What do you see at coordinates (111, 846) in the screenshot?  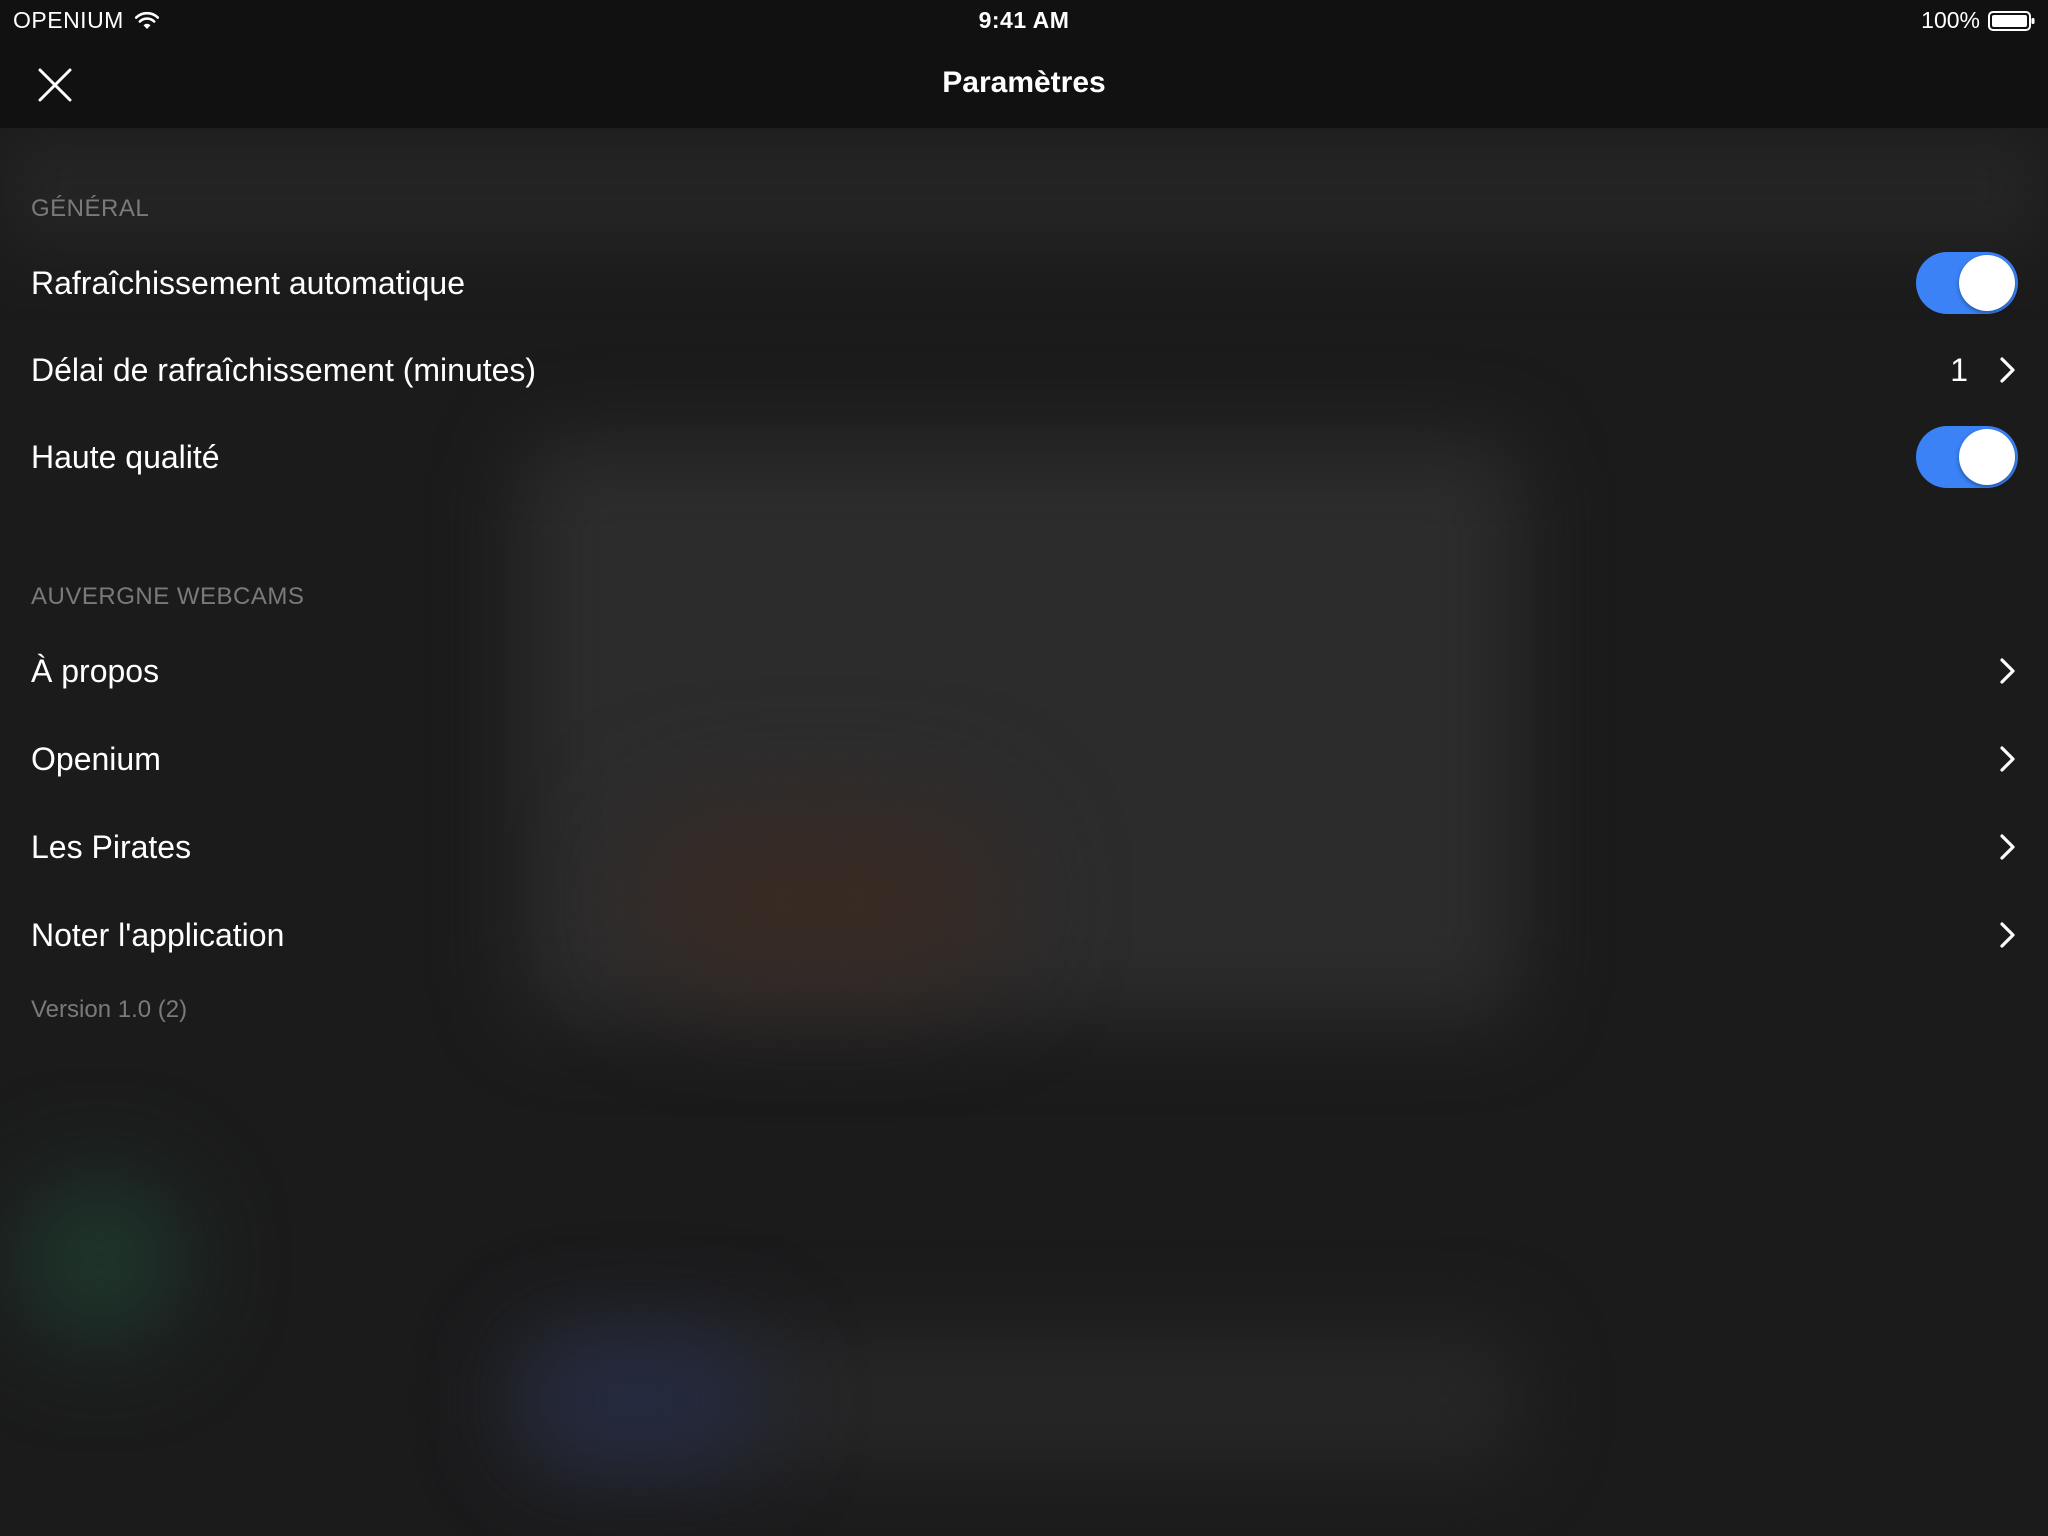 I see `les-pirates-label: Les Pirates` at bounding box center [111, 846].